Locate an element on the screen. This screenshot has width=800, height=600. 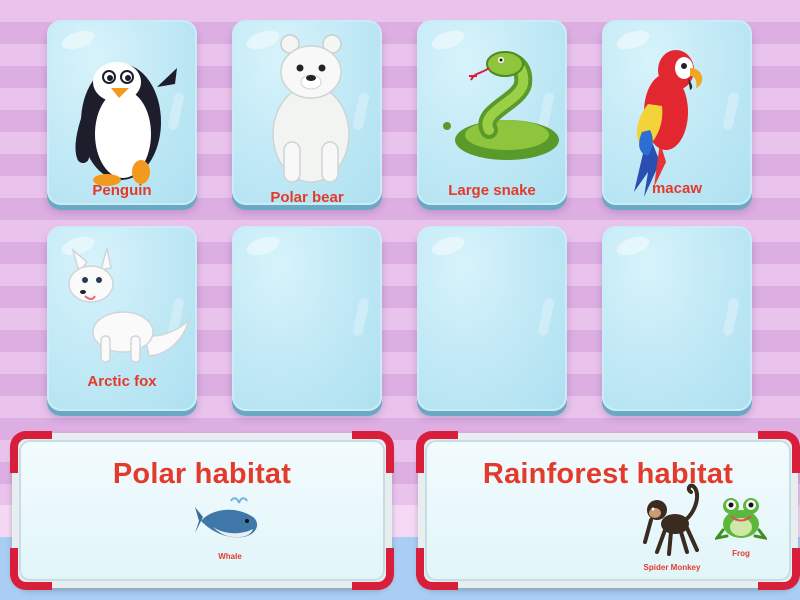
frog-icon is located at coordinates (741, 519).